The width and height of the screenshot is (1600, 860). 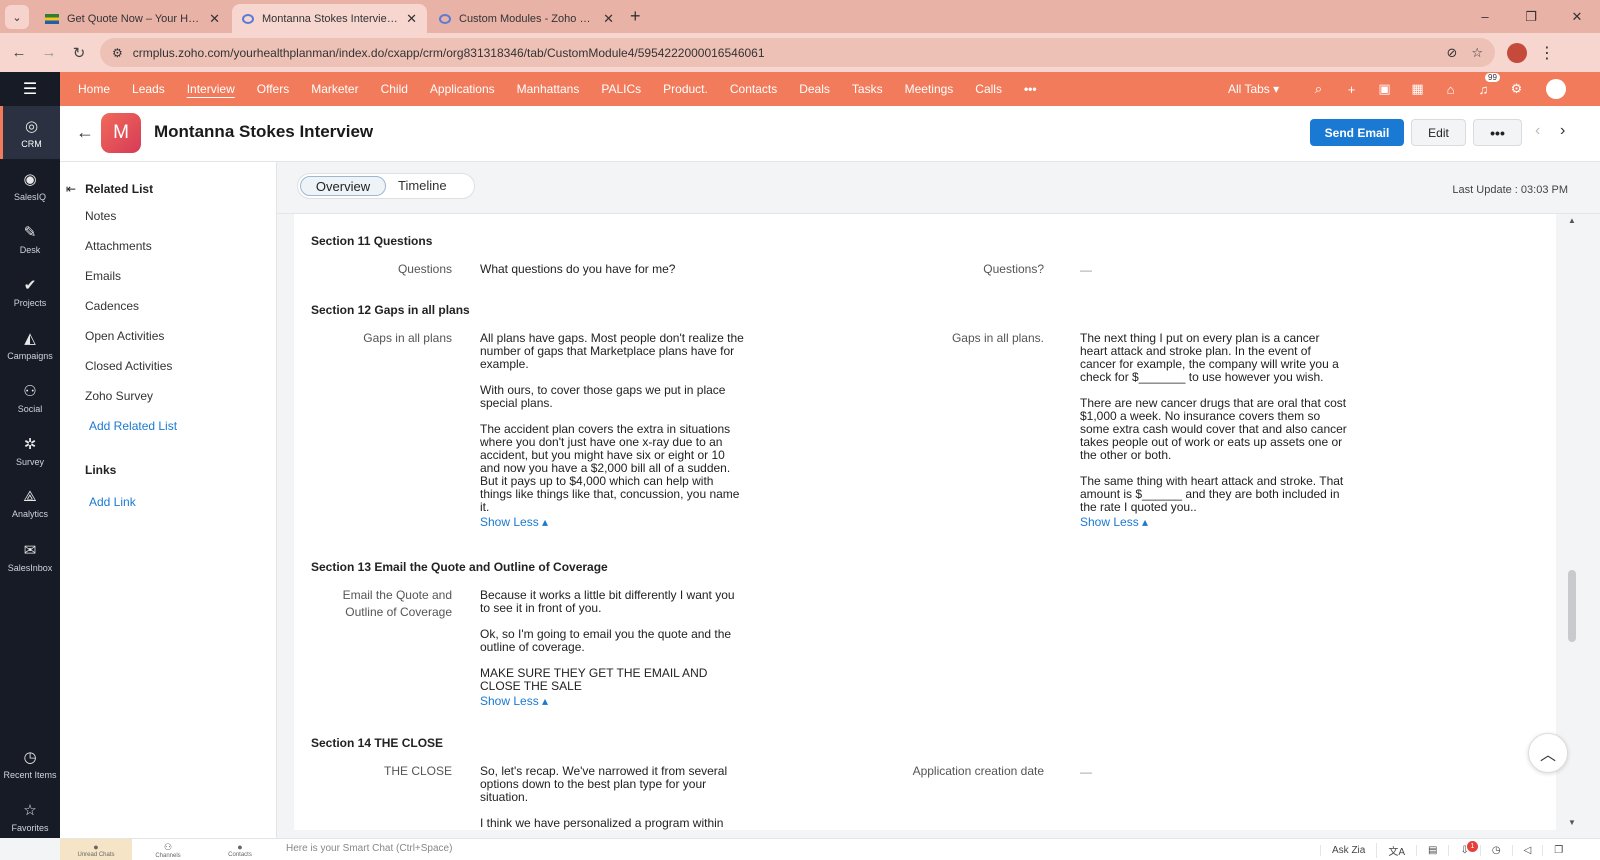 What do you see at coordinates (1547, 53) in the screenshot?
I see `browser-menu-icon: ⋮` at bounding box center [1547, 53].